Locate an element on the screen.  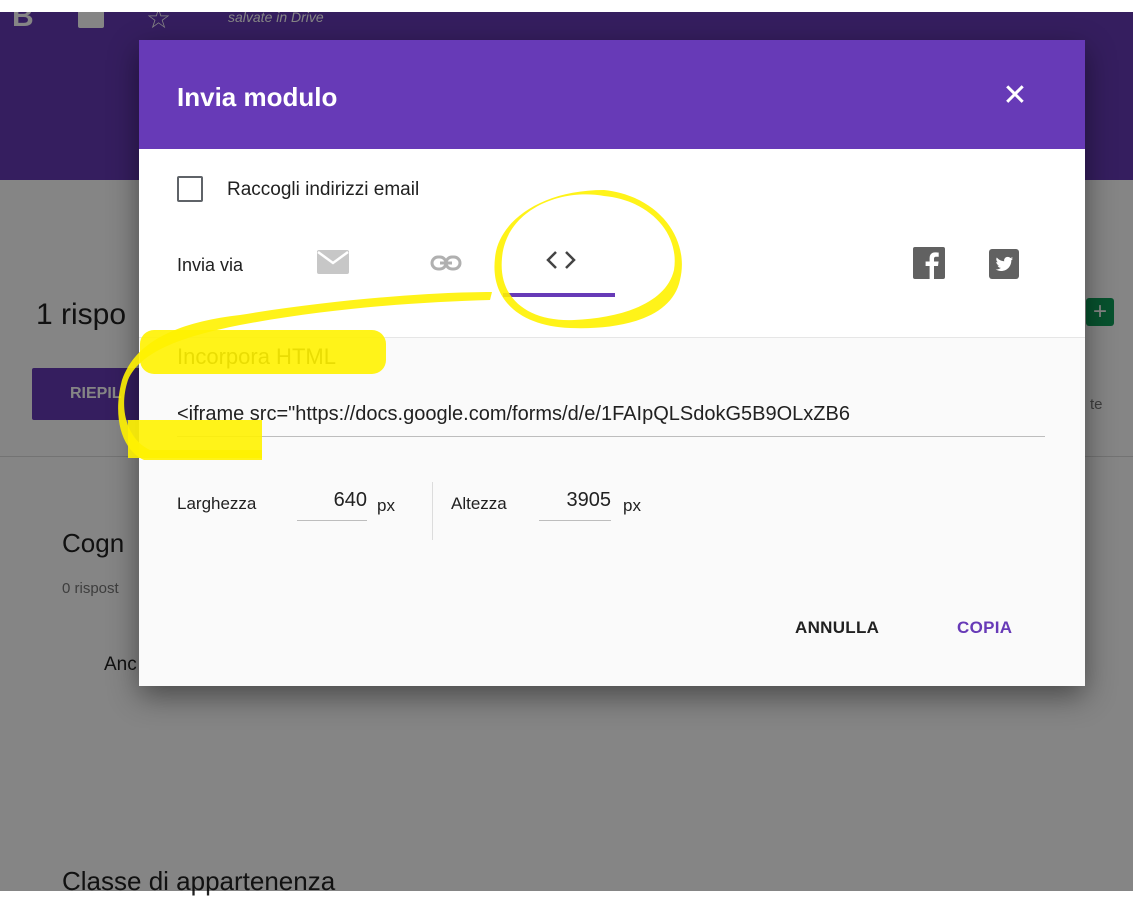
link-icon is located at coordinates (446, 263).